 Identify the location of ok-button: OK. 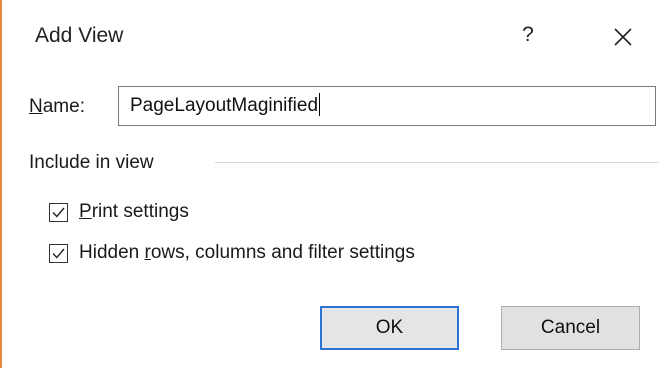
(389, 328).